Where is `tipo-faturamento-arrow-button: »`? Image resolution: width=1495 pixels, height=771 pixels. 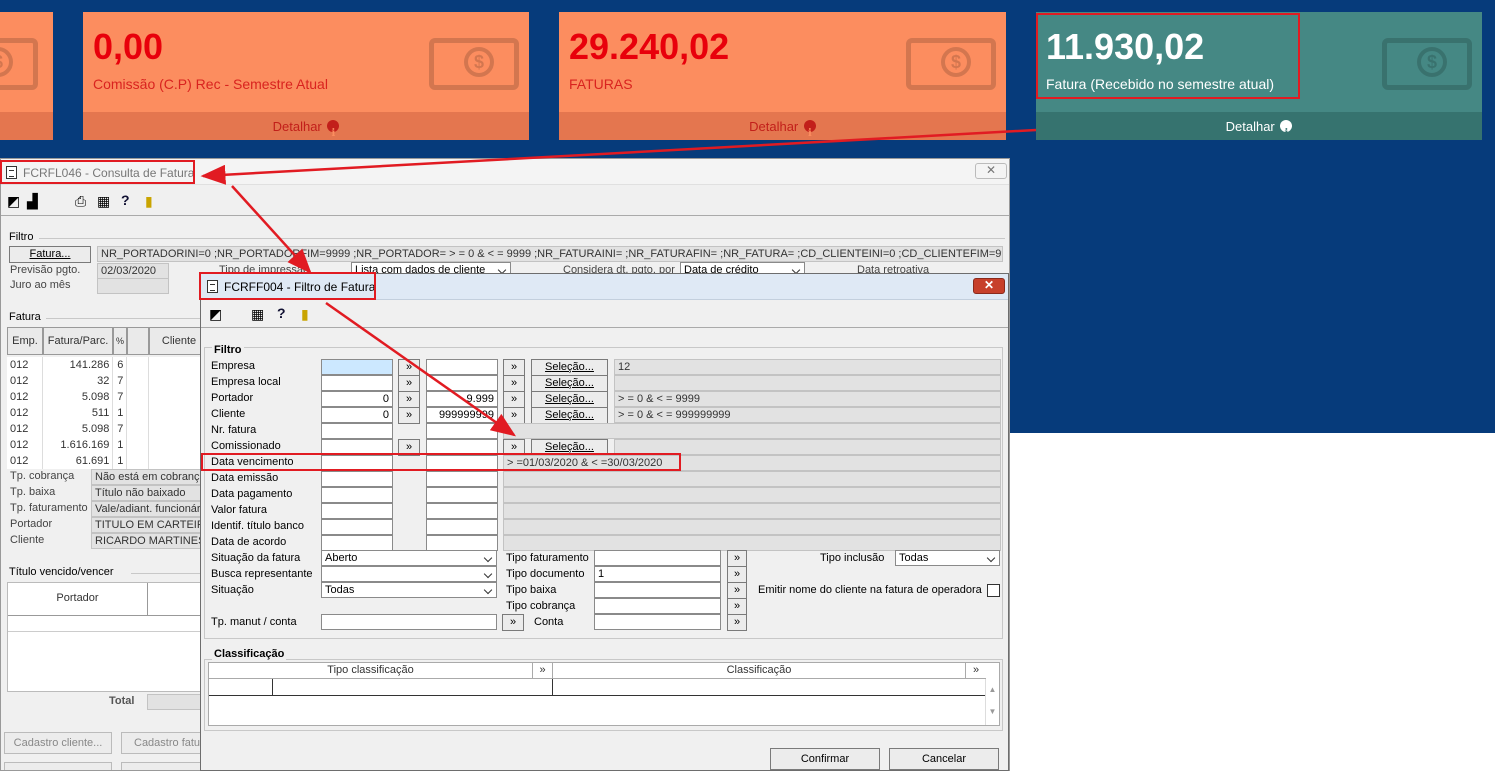 tipo-faturamento-arrow-button: » is located at coordinates (737, 558).